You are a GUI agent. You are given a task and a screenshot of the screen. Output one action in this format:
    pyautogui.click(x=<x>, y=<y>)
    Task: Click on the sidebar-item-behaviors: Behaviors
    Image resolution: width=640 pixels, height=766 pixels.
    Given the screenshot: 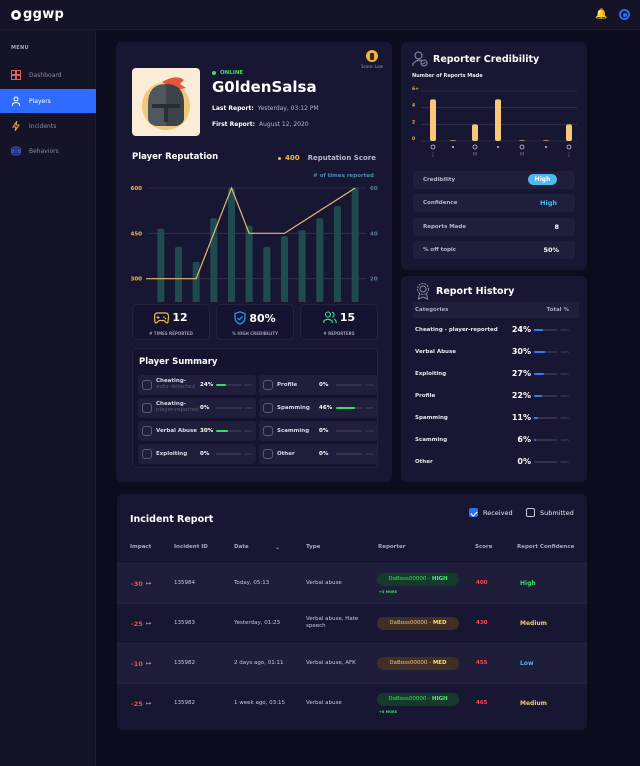 What is the action you would take?
    pyautogui.click(x=48, y=151)
    